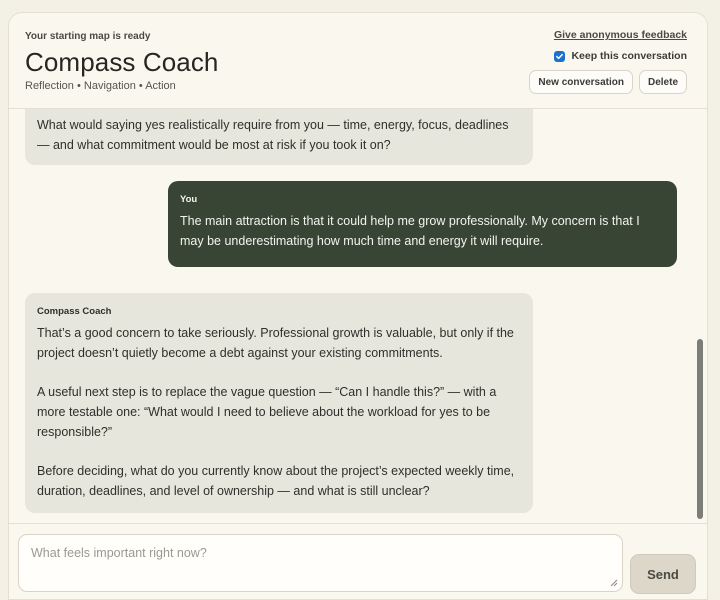 The image size is (720, 600). Describe the element at coordinates (189, 199) in the screenshot. I see `message-speaker: You` at that location.